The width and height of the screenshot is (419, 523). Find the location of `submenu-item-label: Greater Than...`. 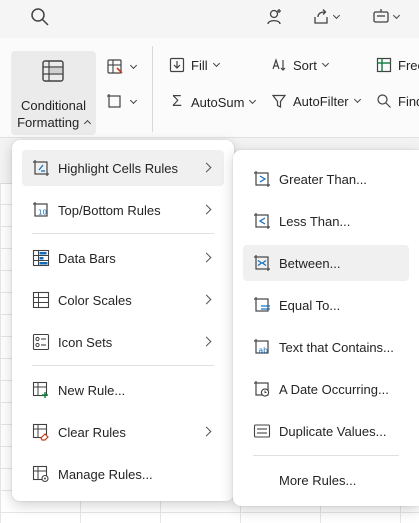

submenu-item-label: Greater Than... is located at coordinates (323, 179).